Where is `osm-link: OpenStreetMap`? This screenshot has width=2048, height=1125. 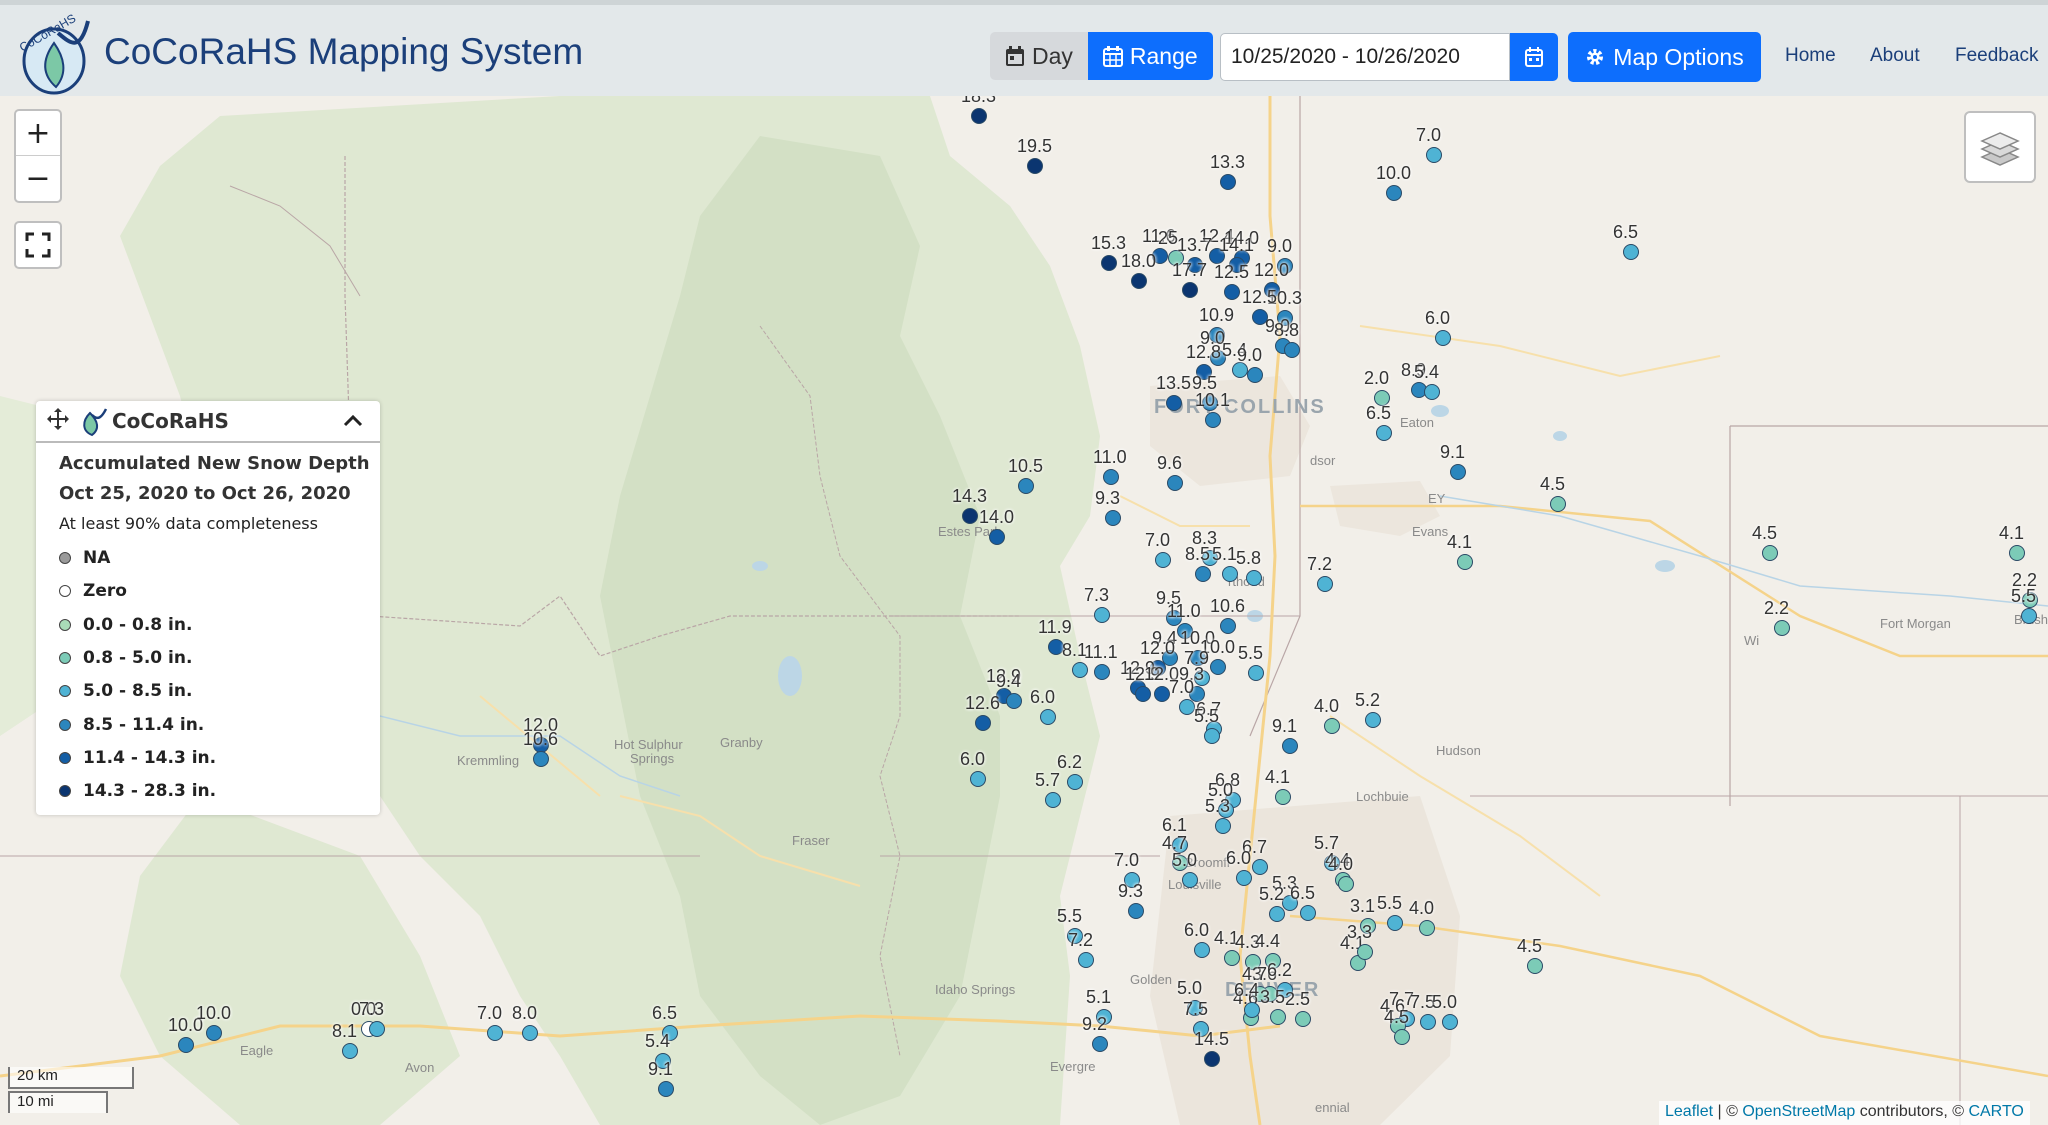
osm-link: OpenStreetMap is located at coordinates (1798, 1111).